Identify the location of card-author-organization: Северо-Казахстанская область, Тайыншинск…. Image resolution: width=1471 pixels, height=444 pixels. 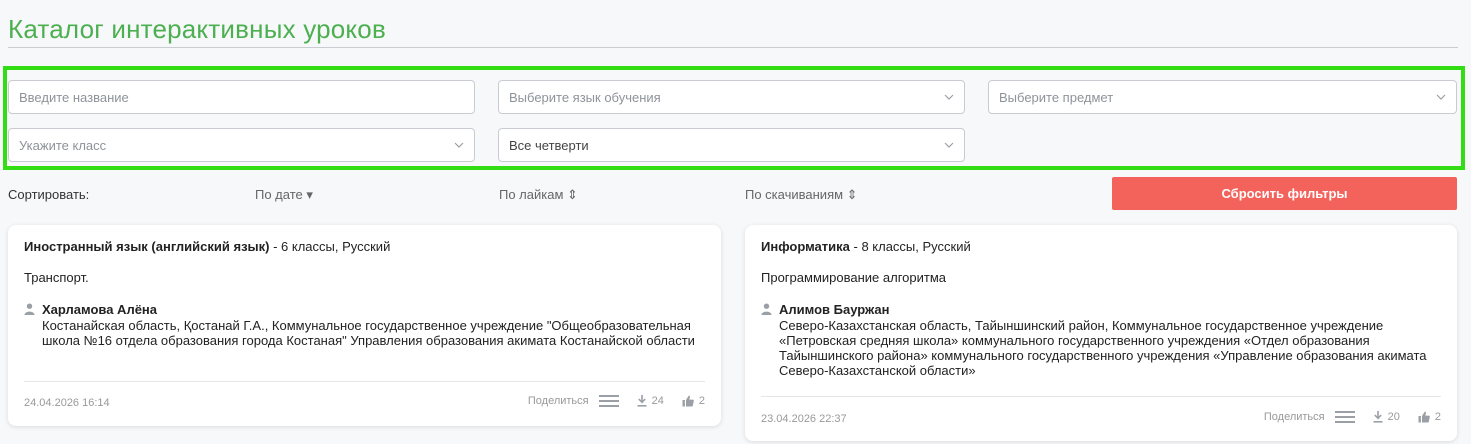
(1103, 348).